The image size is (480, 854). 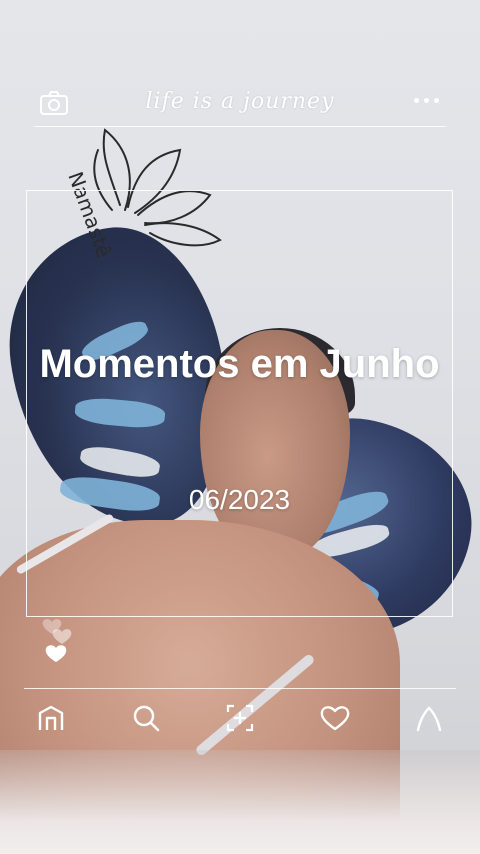 I want to click on heart-icon, so click(x=335, y=718).